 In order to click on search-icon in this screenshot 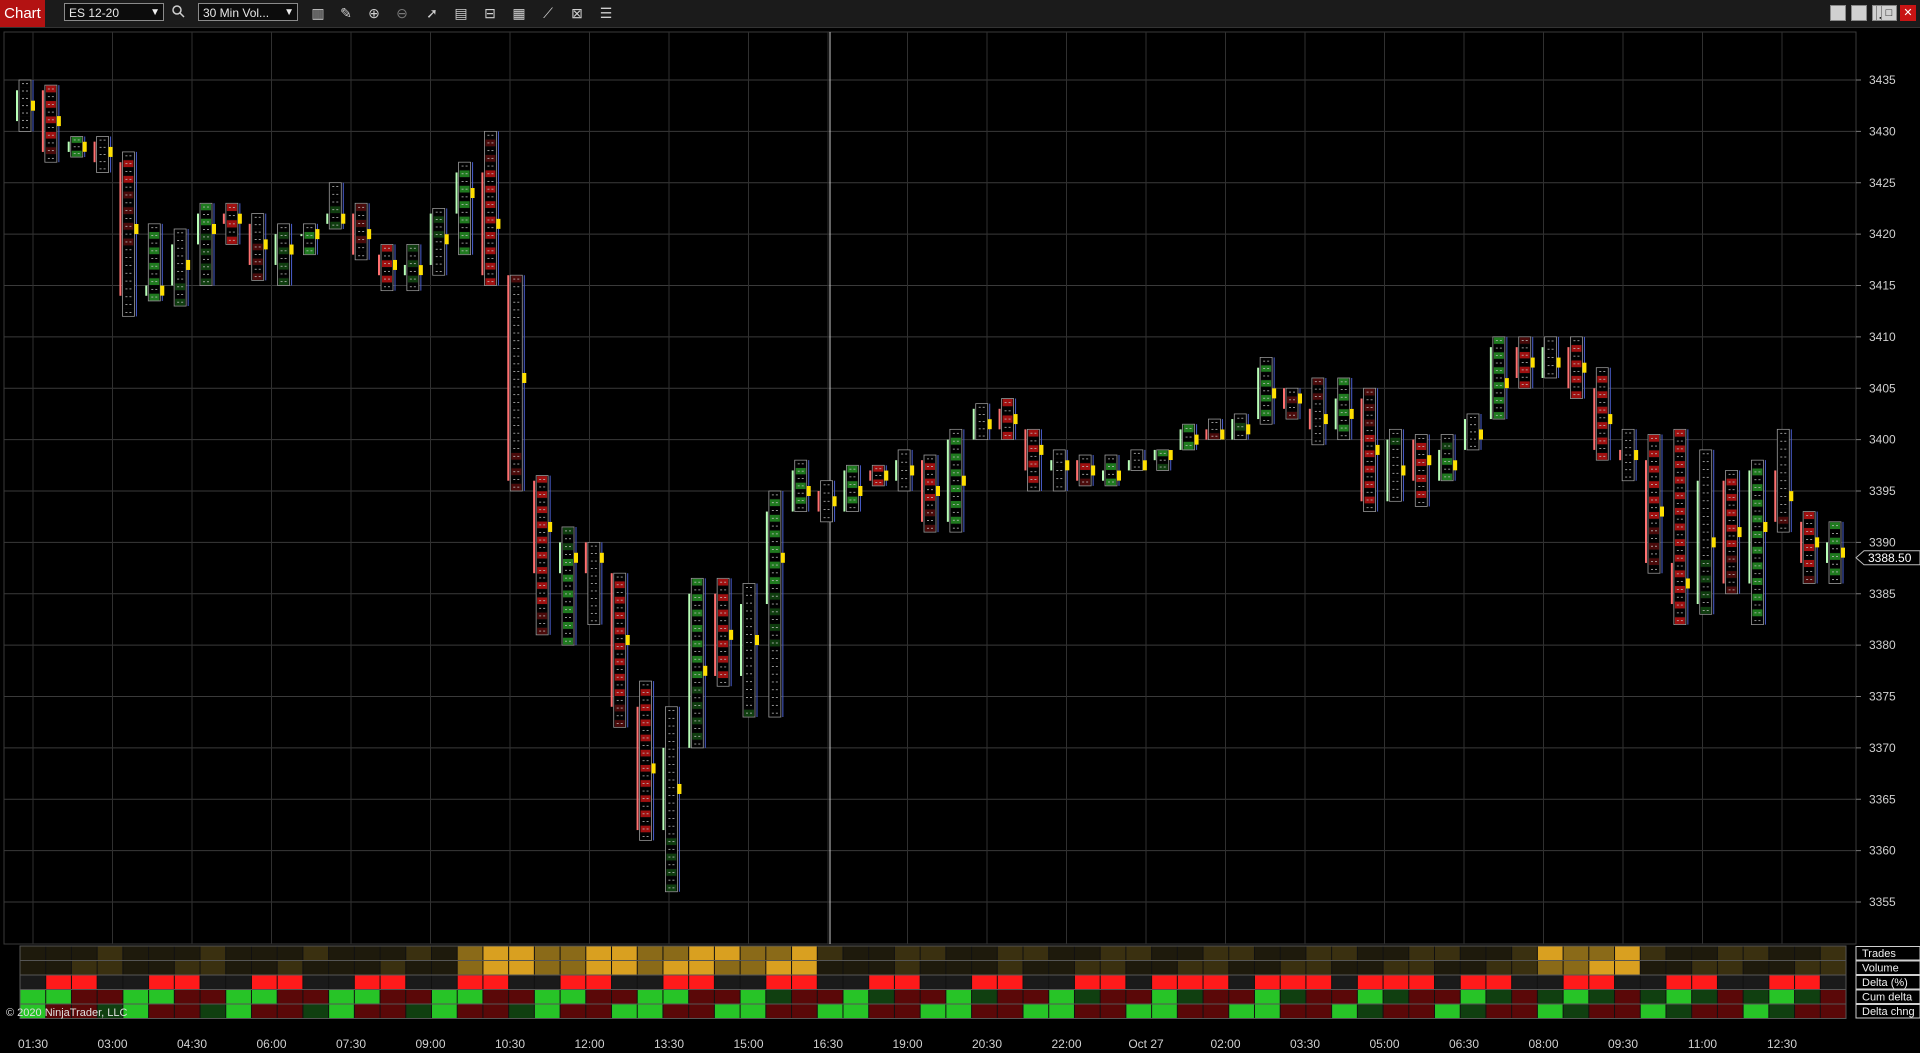, I will do `click(178, 13)`.